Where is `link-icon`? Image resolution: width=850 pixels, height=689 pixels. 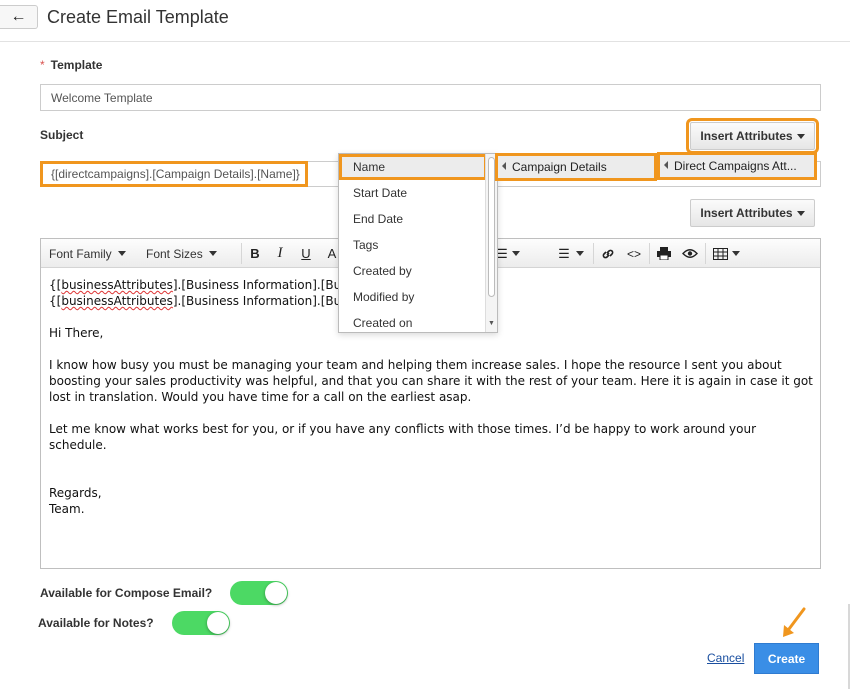 link-icon is located at coordinates (608, 253).